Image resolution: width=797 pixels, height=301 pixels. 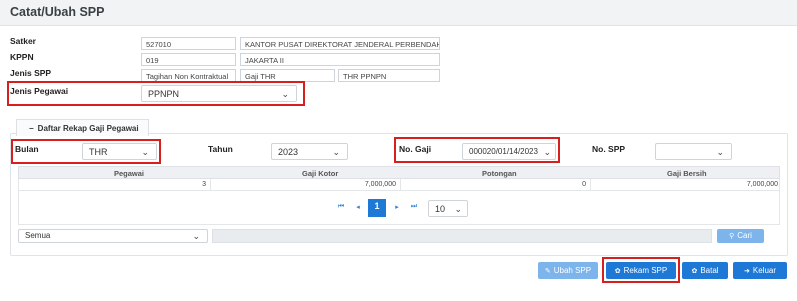 I want to click on cell-gaji-kotor: 7,000,000, so click(x=380, y=184).